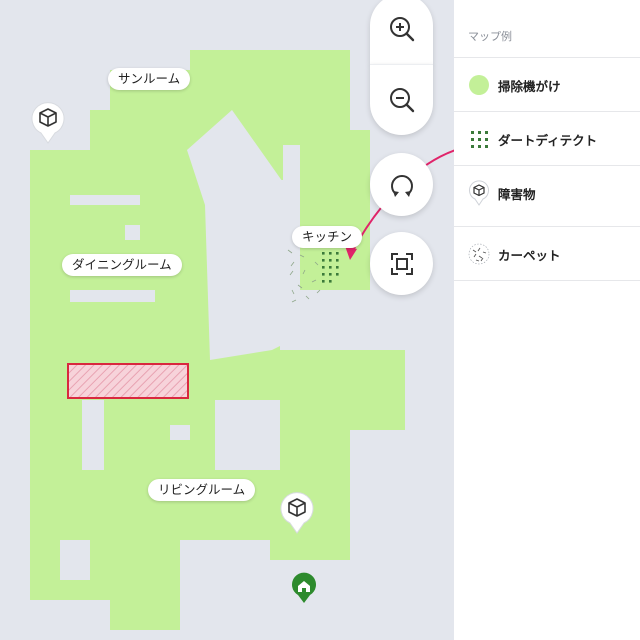 The width and height of the screenshot is (640, 640). I want to click on room-label-living: リビングルーム, so click(202, 490).